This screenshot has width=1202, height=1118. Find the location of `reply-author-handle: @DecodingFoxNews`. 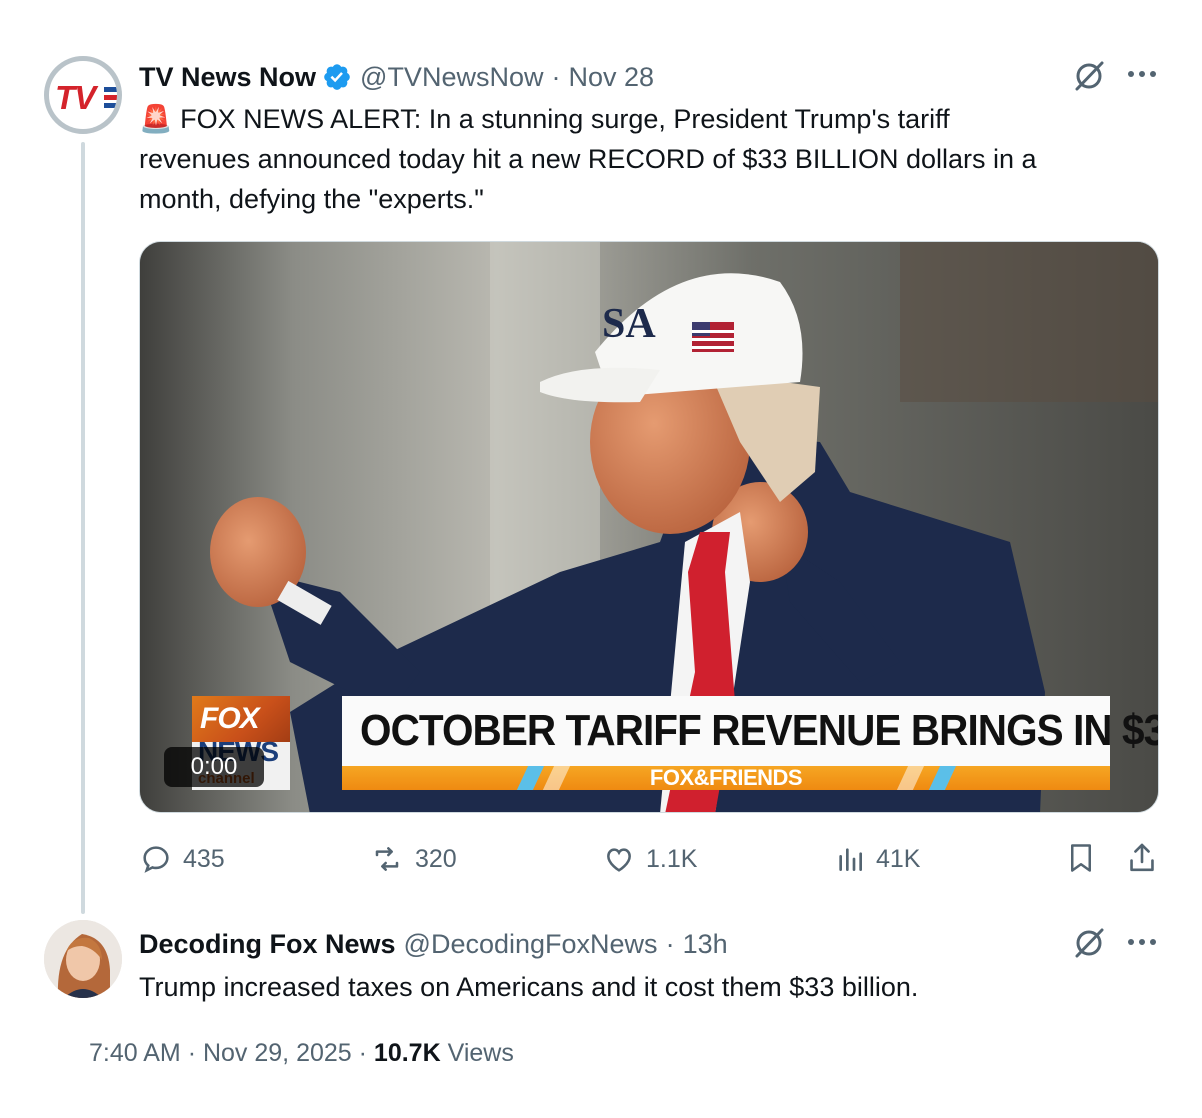

reply-author-handle: @DecodingFoxNews is located at coordinates (531, 944).